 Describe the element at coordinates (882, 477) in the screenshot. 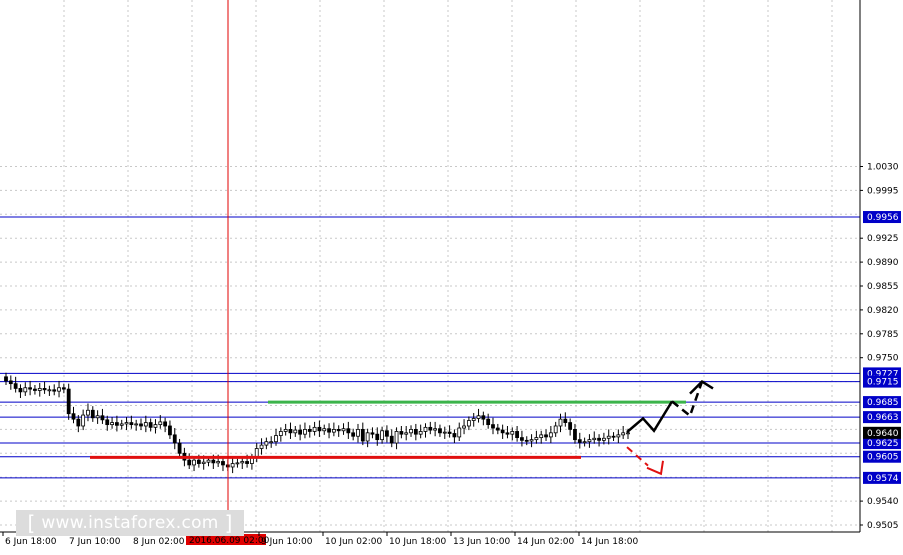

I see `price-tag-0.9574: 0.9574` at that location.